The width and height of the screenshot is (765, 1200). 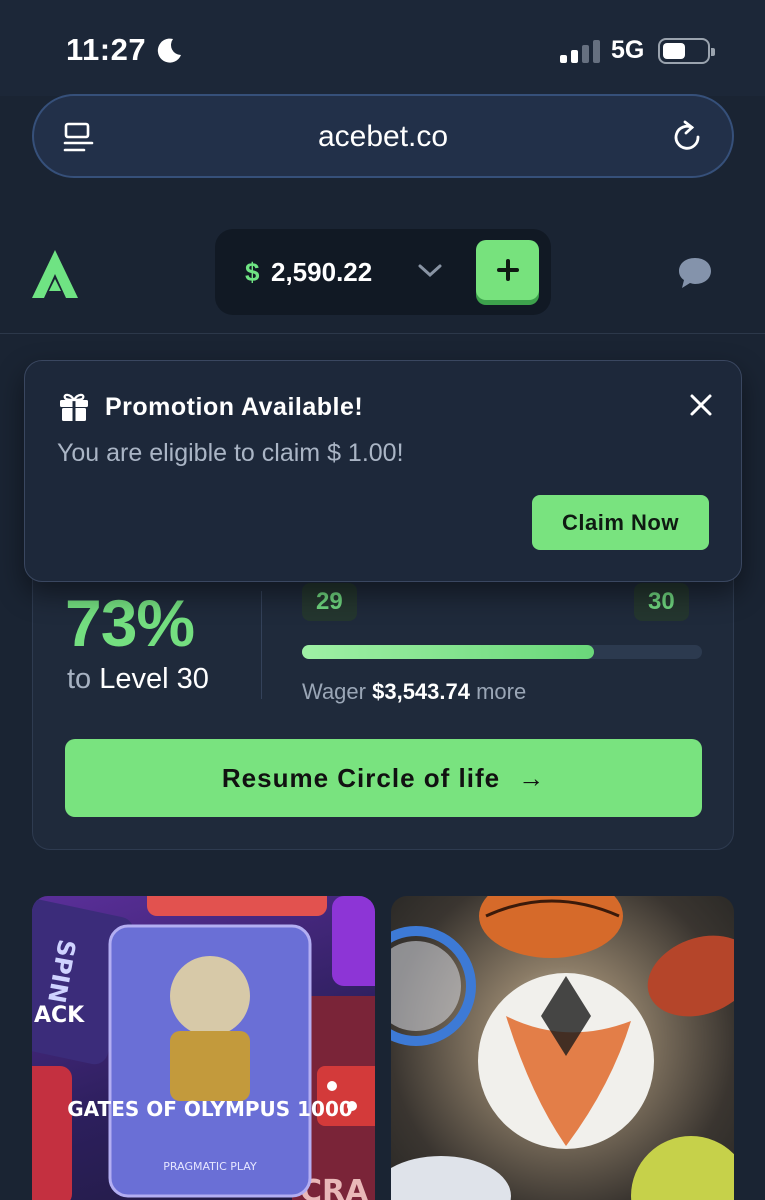 I want to click on reload-icon, so click(x=687, y=139).